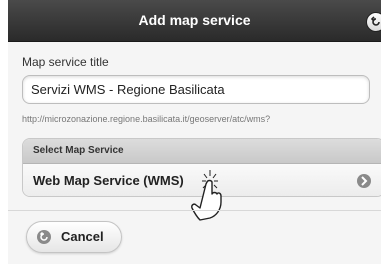 The image size is (381, 264). I want to click on select-map-service-header: Select Map Service, so click(202, 151).